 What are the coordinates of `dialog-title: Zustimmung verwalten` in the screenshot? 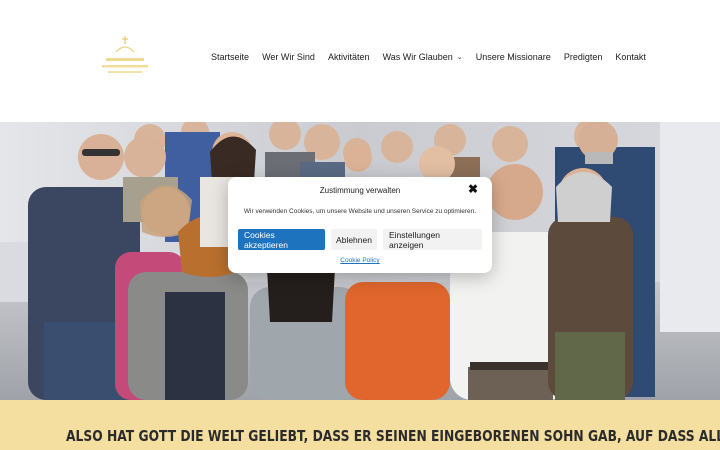 It's located at (360, 190).